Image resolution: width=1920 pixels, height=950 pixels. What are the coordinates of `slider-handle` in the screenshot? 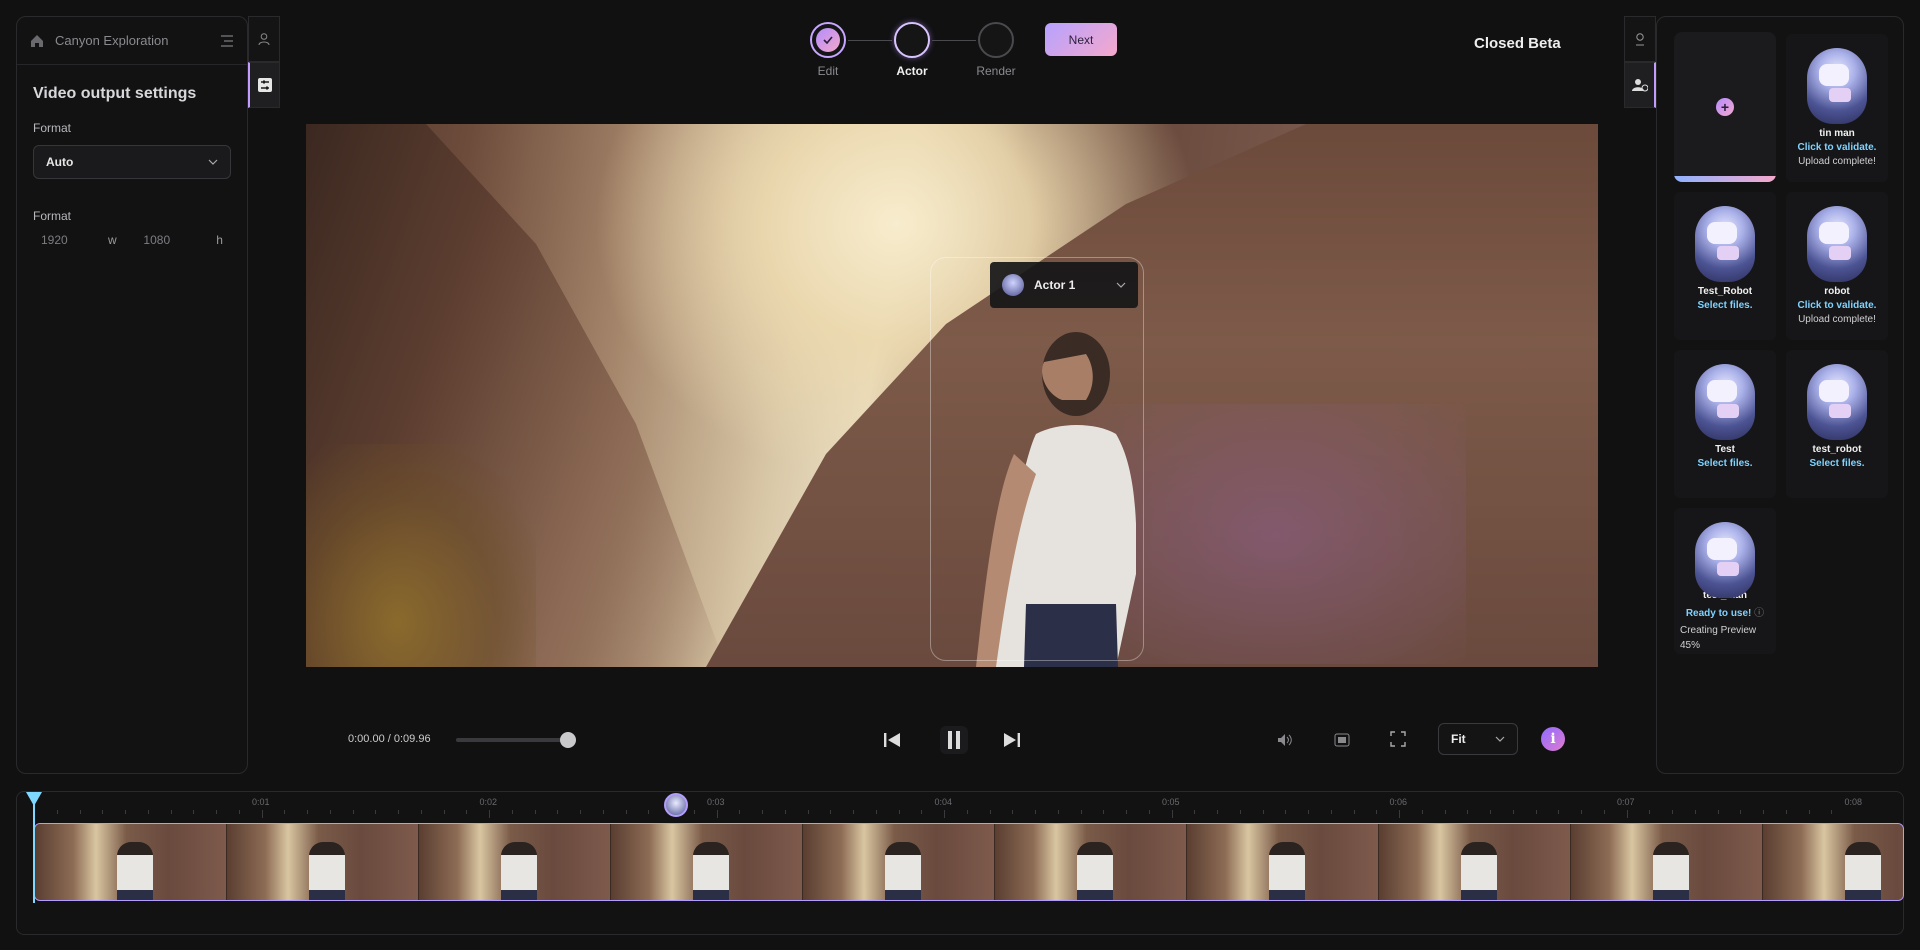 It's located at (568, 740).